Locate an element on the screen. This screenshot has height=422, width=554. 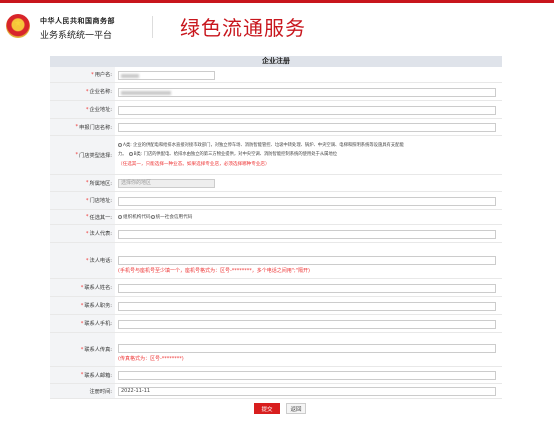
label-reg-time: 注册时间: is located at coordinates (101, 391).